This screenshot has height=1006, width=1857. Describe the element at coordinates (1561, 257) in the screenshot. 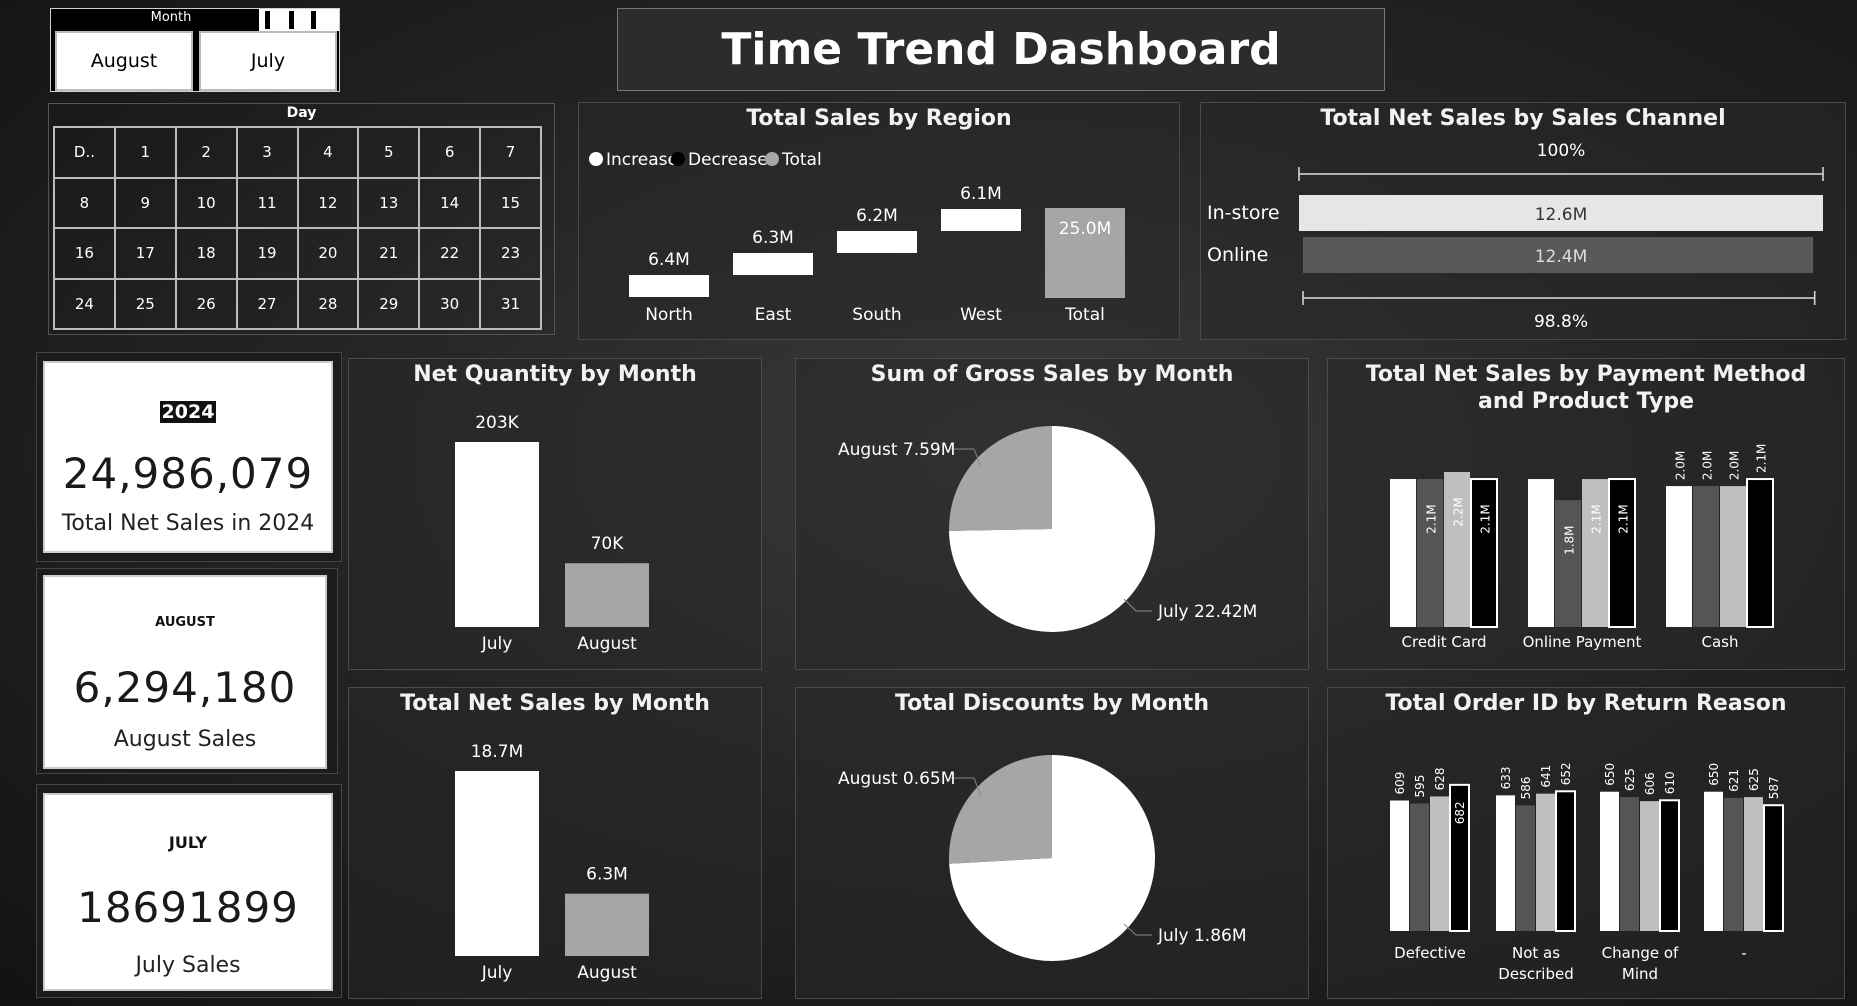

I see `channel-label-online: 12.4M` at that location.